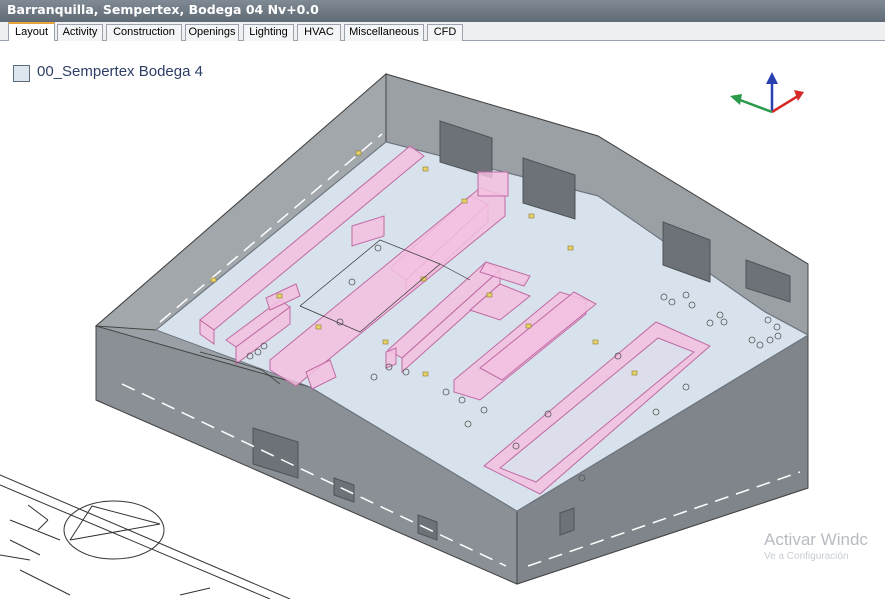  Describe the element at coordinates (319, 32) in the screenshot. I see `tab-hvac: HVAC` at that location.